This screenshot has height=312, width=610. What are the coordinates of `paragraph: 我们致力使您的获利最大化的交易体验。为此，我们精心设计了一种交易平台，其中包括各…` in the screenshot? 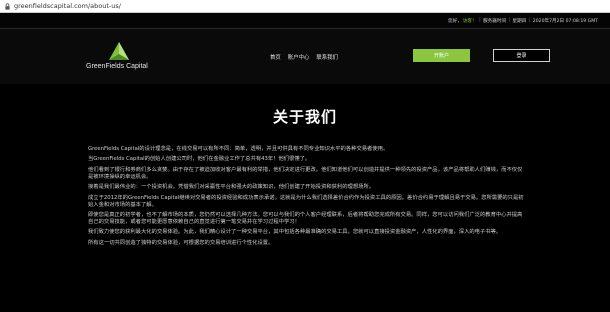 It's located at (295, 232).